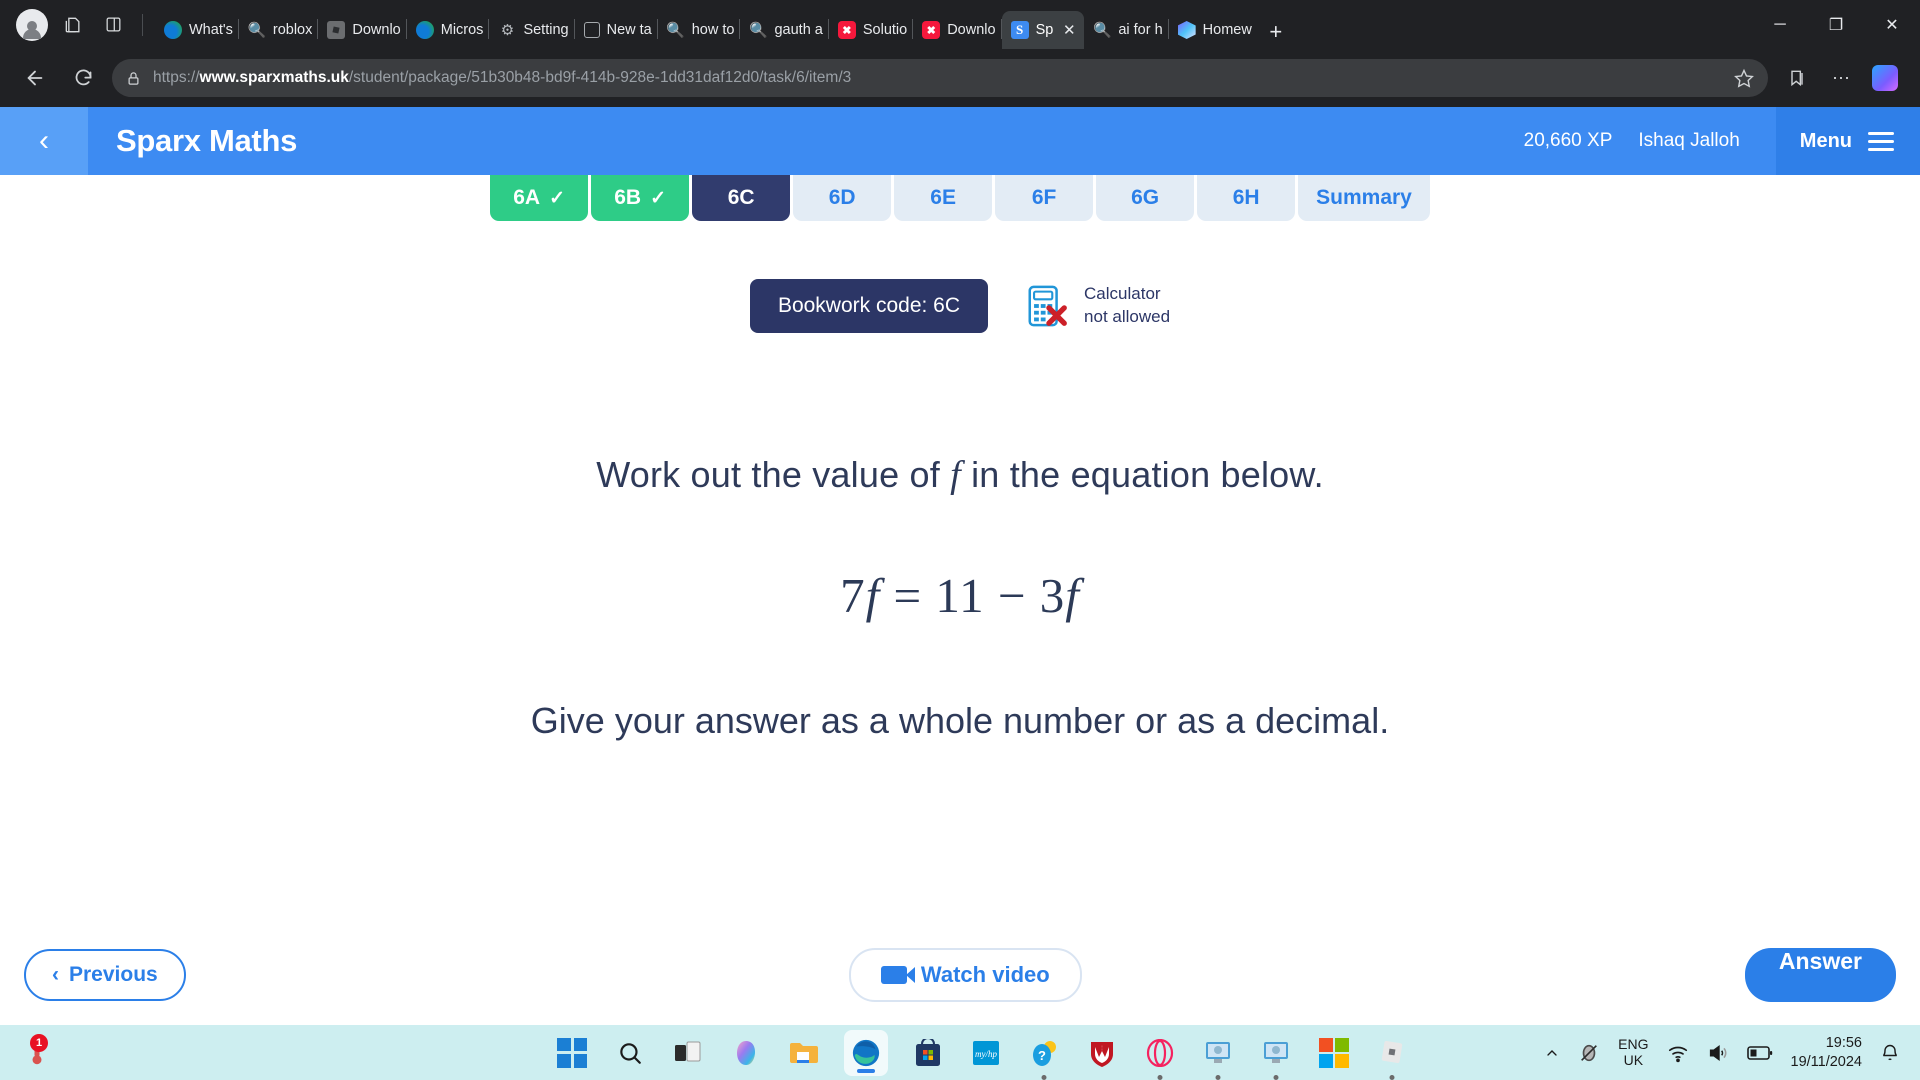 The height and width of the screenshot is (1080, 1920). Describe the element at coordinates (965, 975) in the screenshot. I see `watch-video-button: Watch video` at that location.